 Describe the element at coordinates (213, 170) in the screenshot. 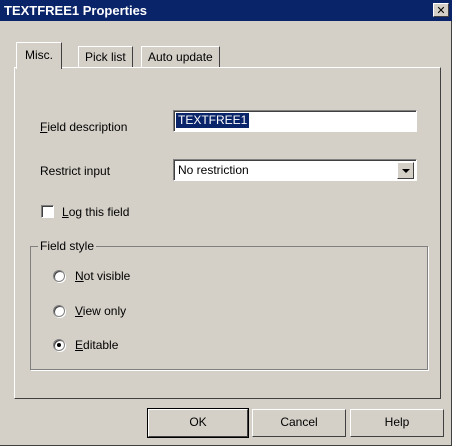

I see `restrict-input-value: No restriction` at that location.